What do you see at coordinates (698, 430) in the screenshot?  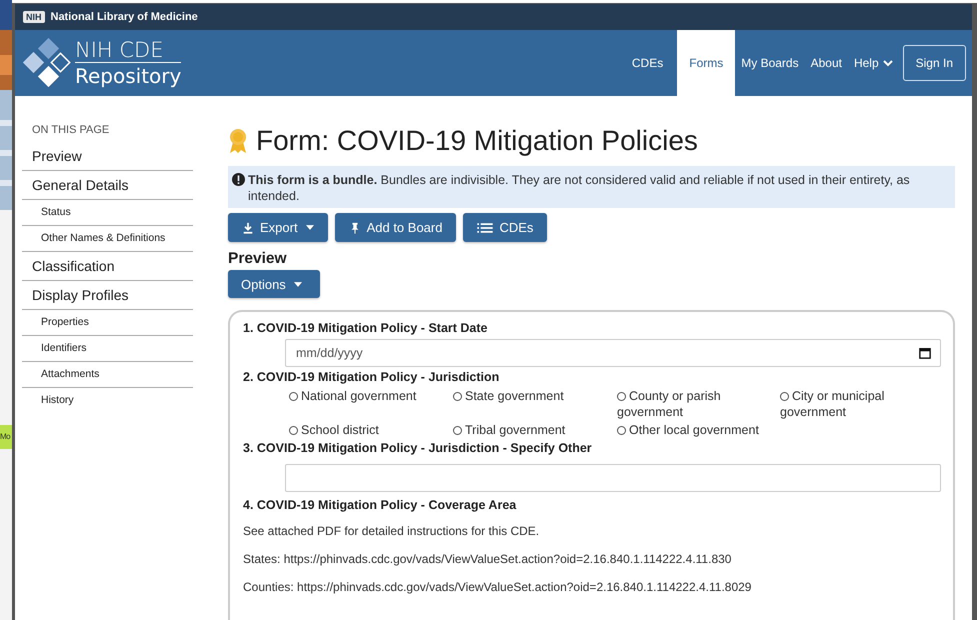 I see `radio-option: Other local government` at bounding box center [698, 430].